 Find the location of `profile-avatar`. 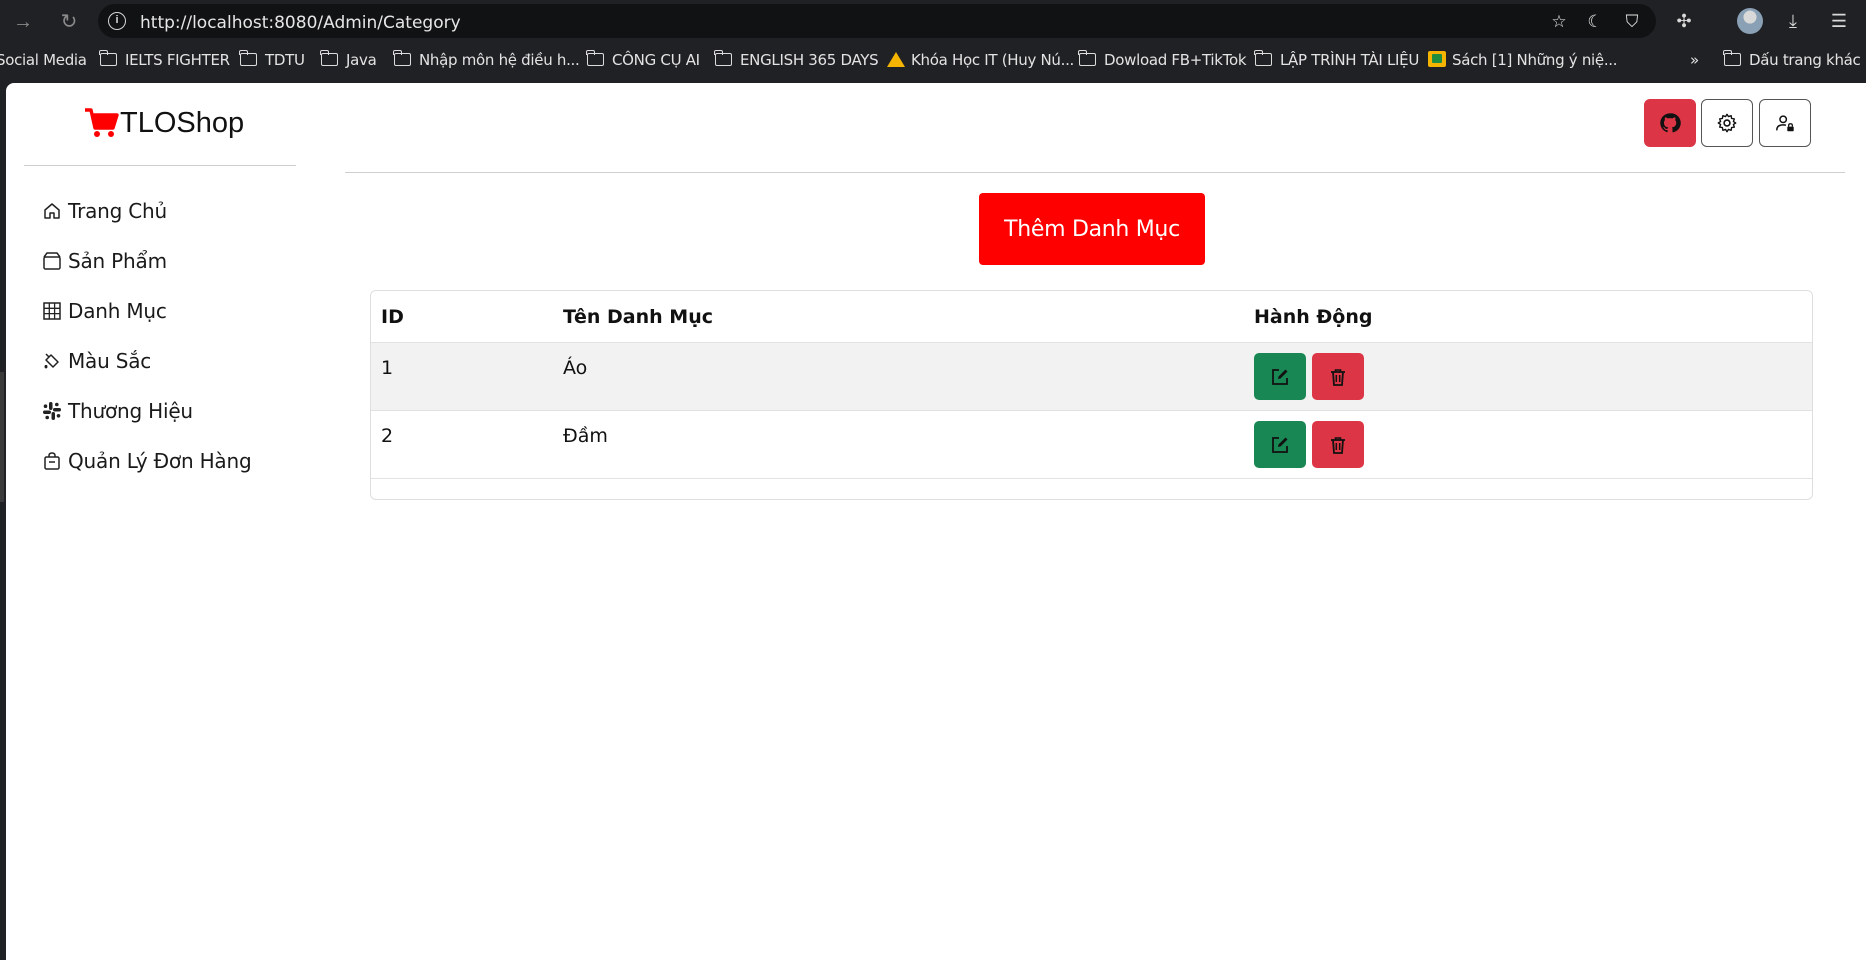

profile-avatar is located at coordinates (1750, 21).